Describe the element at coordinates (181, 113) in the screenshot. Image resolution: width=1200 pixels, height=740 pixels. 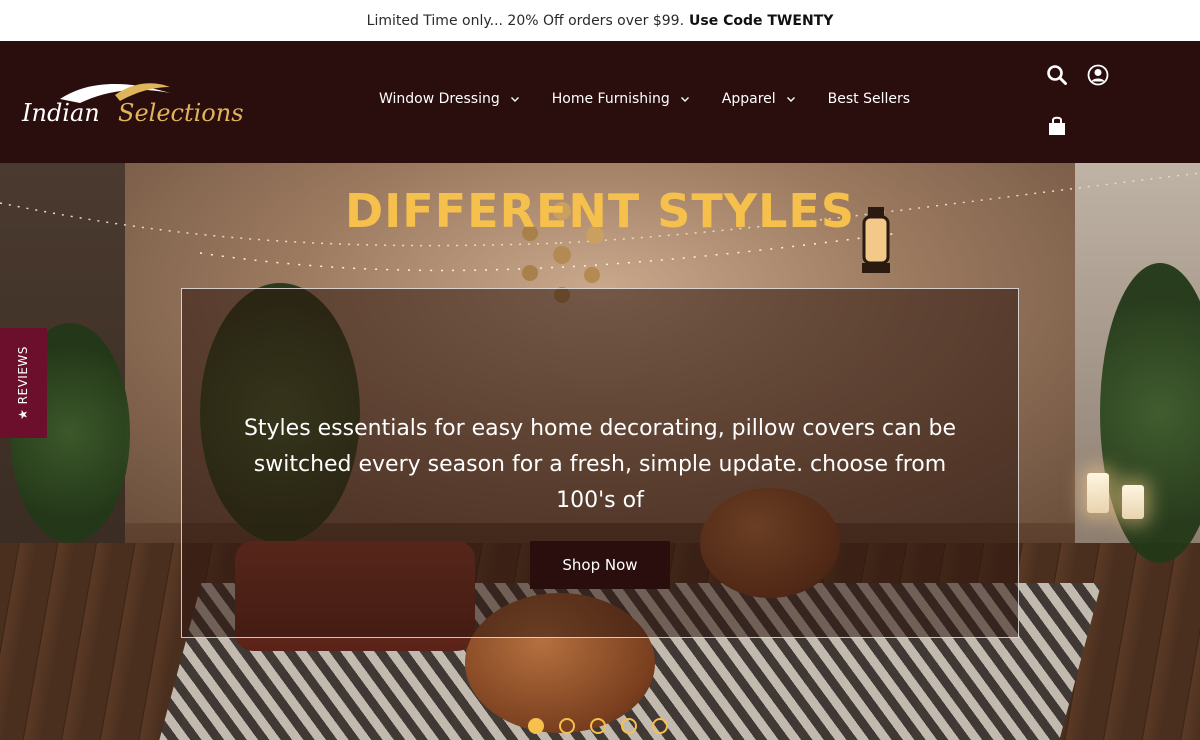
I see `logo-text-selections: Selections` at that location.